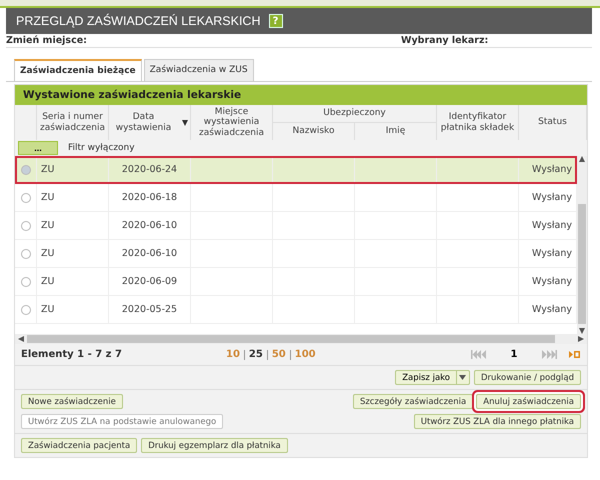 The height and width of the screenshot is (480, 600). Describe the element at coordinates (214, 446) in the screenshot. I see `action-button: Drukuj egzemplarz dla płatnika` at that location.